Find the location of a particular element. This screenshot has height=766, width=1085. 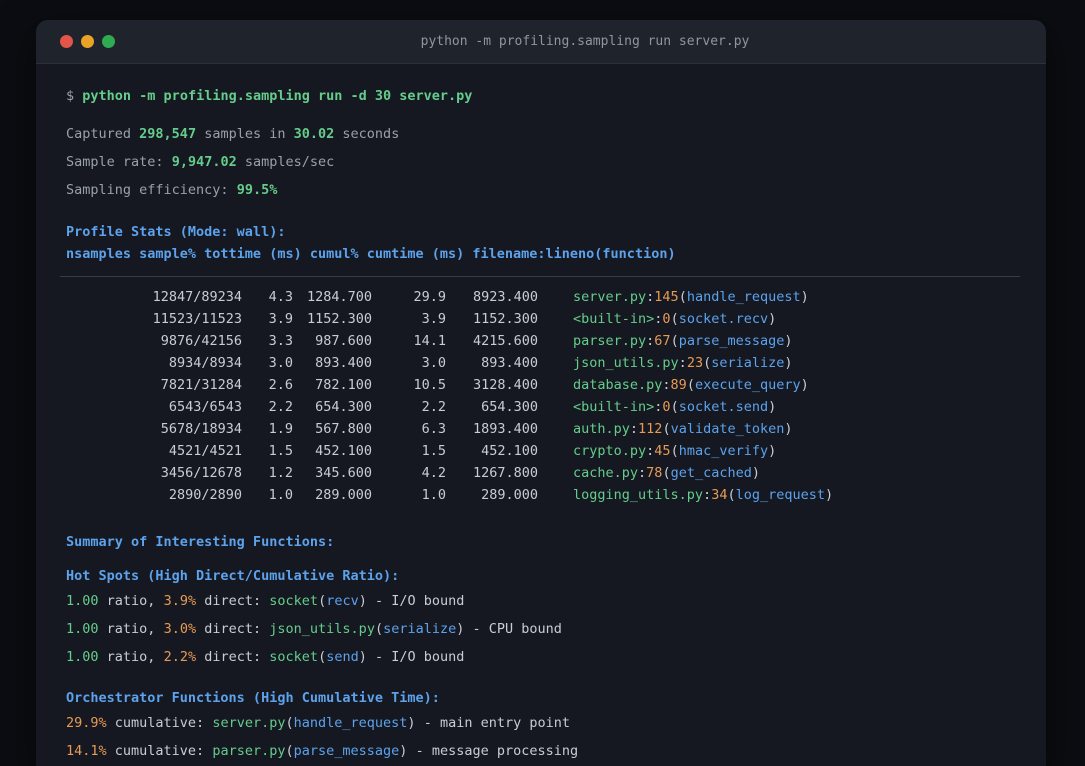

note: - message processing is located at coordinates (497, 751).